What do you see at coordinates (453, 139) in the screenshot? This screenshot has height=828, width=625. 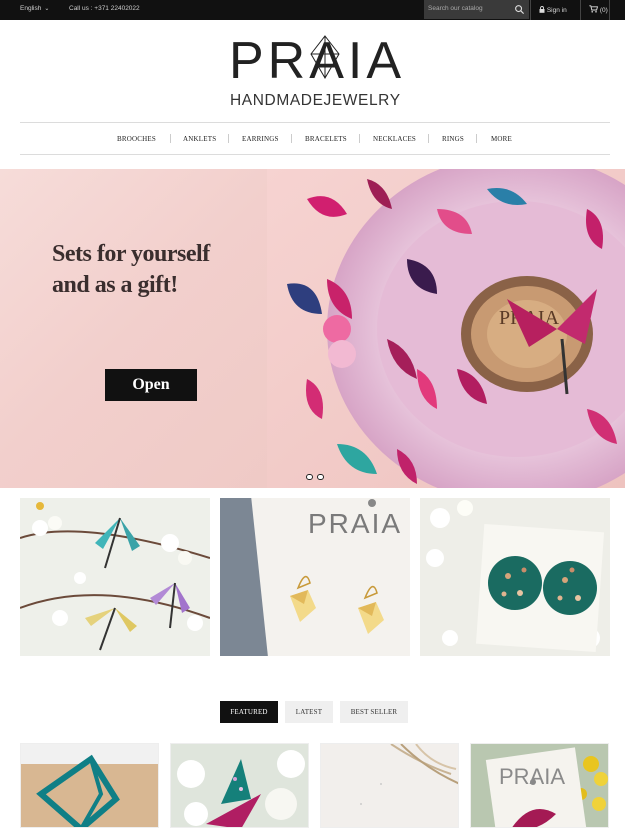 I see `nav-item-rings: RINGS` at bounding box center [453, 139].